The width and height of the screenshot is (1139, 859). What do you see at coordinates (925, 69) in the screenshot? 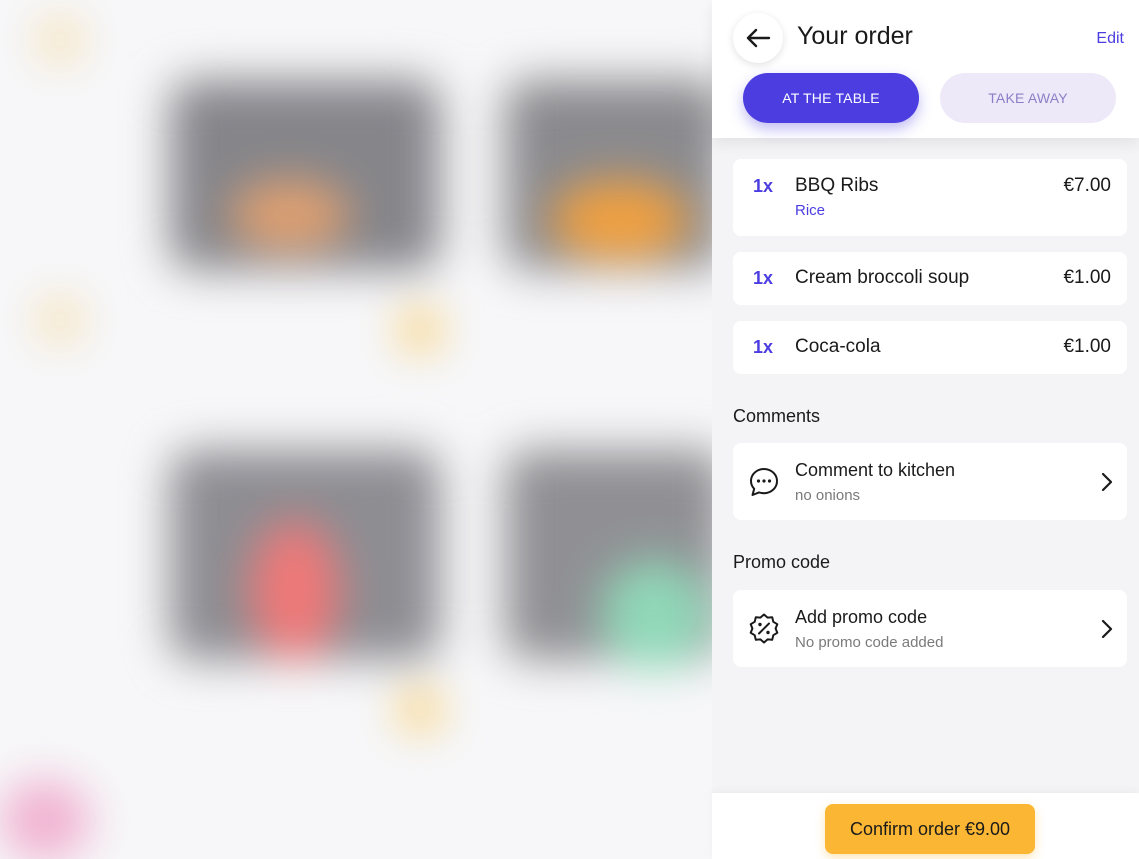
I see `order-header: Your order Edit AT THE TABLE TAKE AWAY` at bounding box center [925, 69].